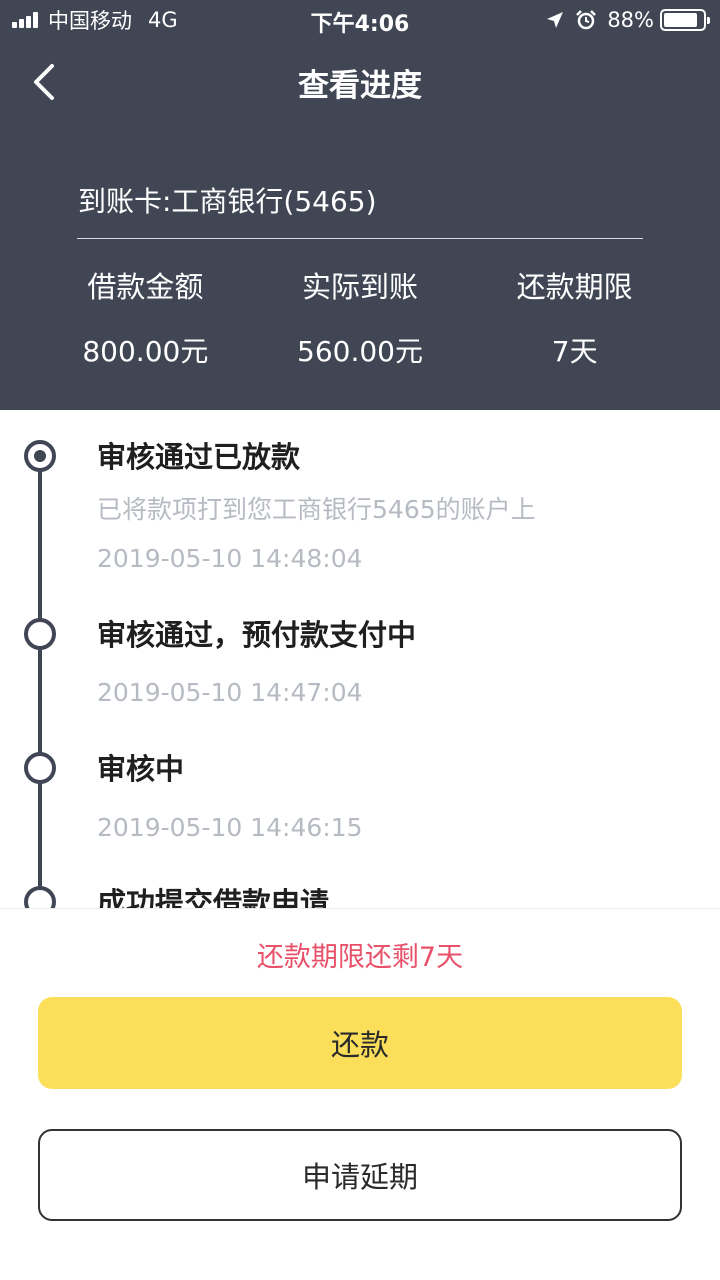 This screenshot has width=720, height=1280. Describe the element at coordinates (574, 287) in the screenshot. I see `stat-label: 还款期限` at that location.